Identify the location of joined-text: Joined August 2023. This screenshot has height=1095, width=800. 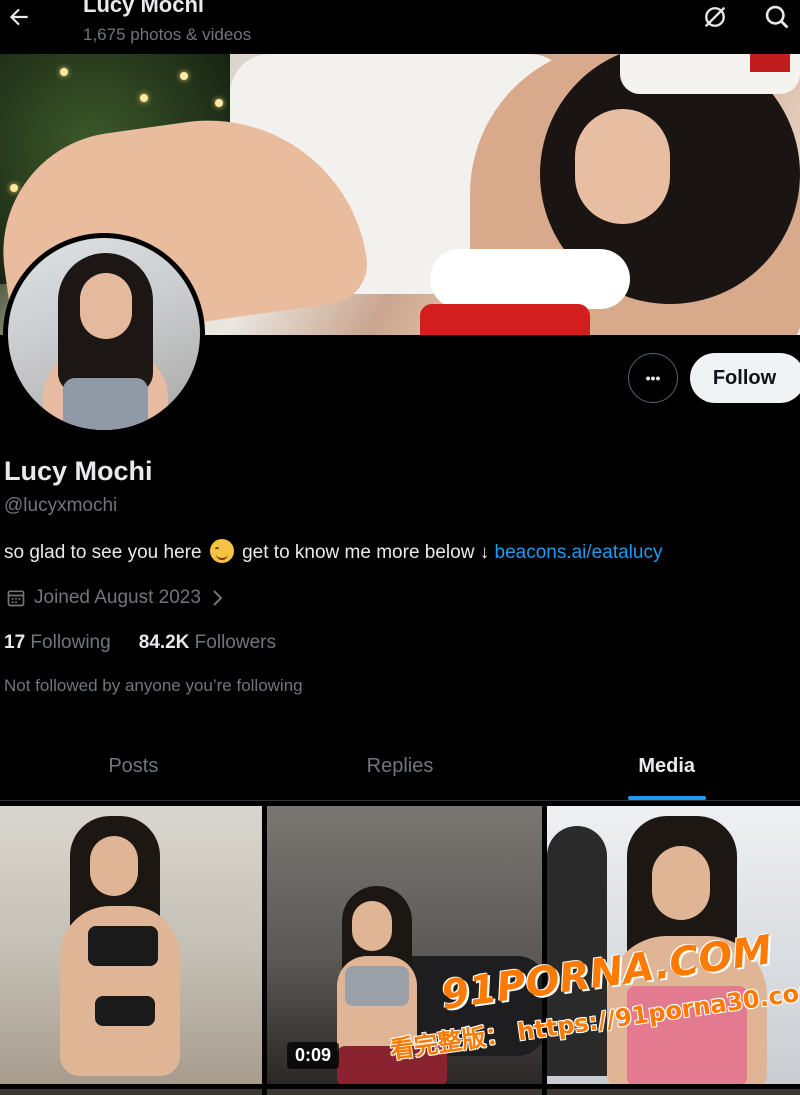
(117, 597).